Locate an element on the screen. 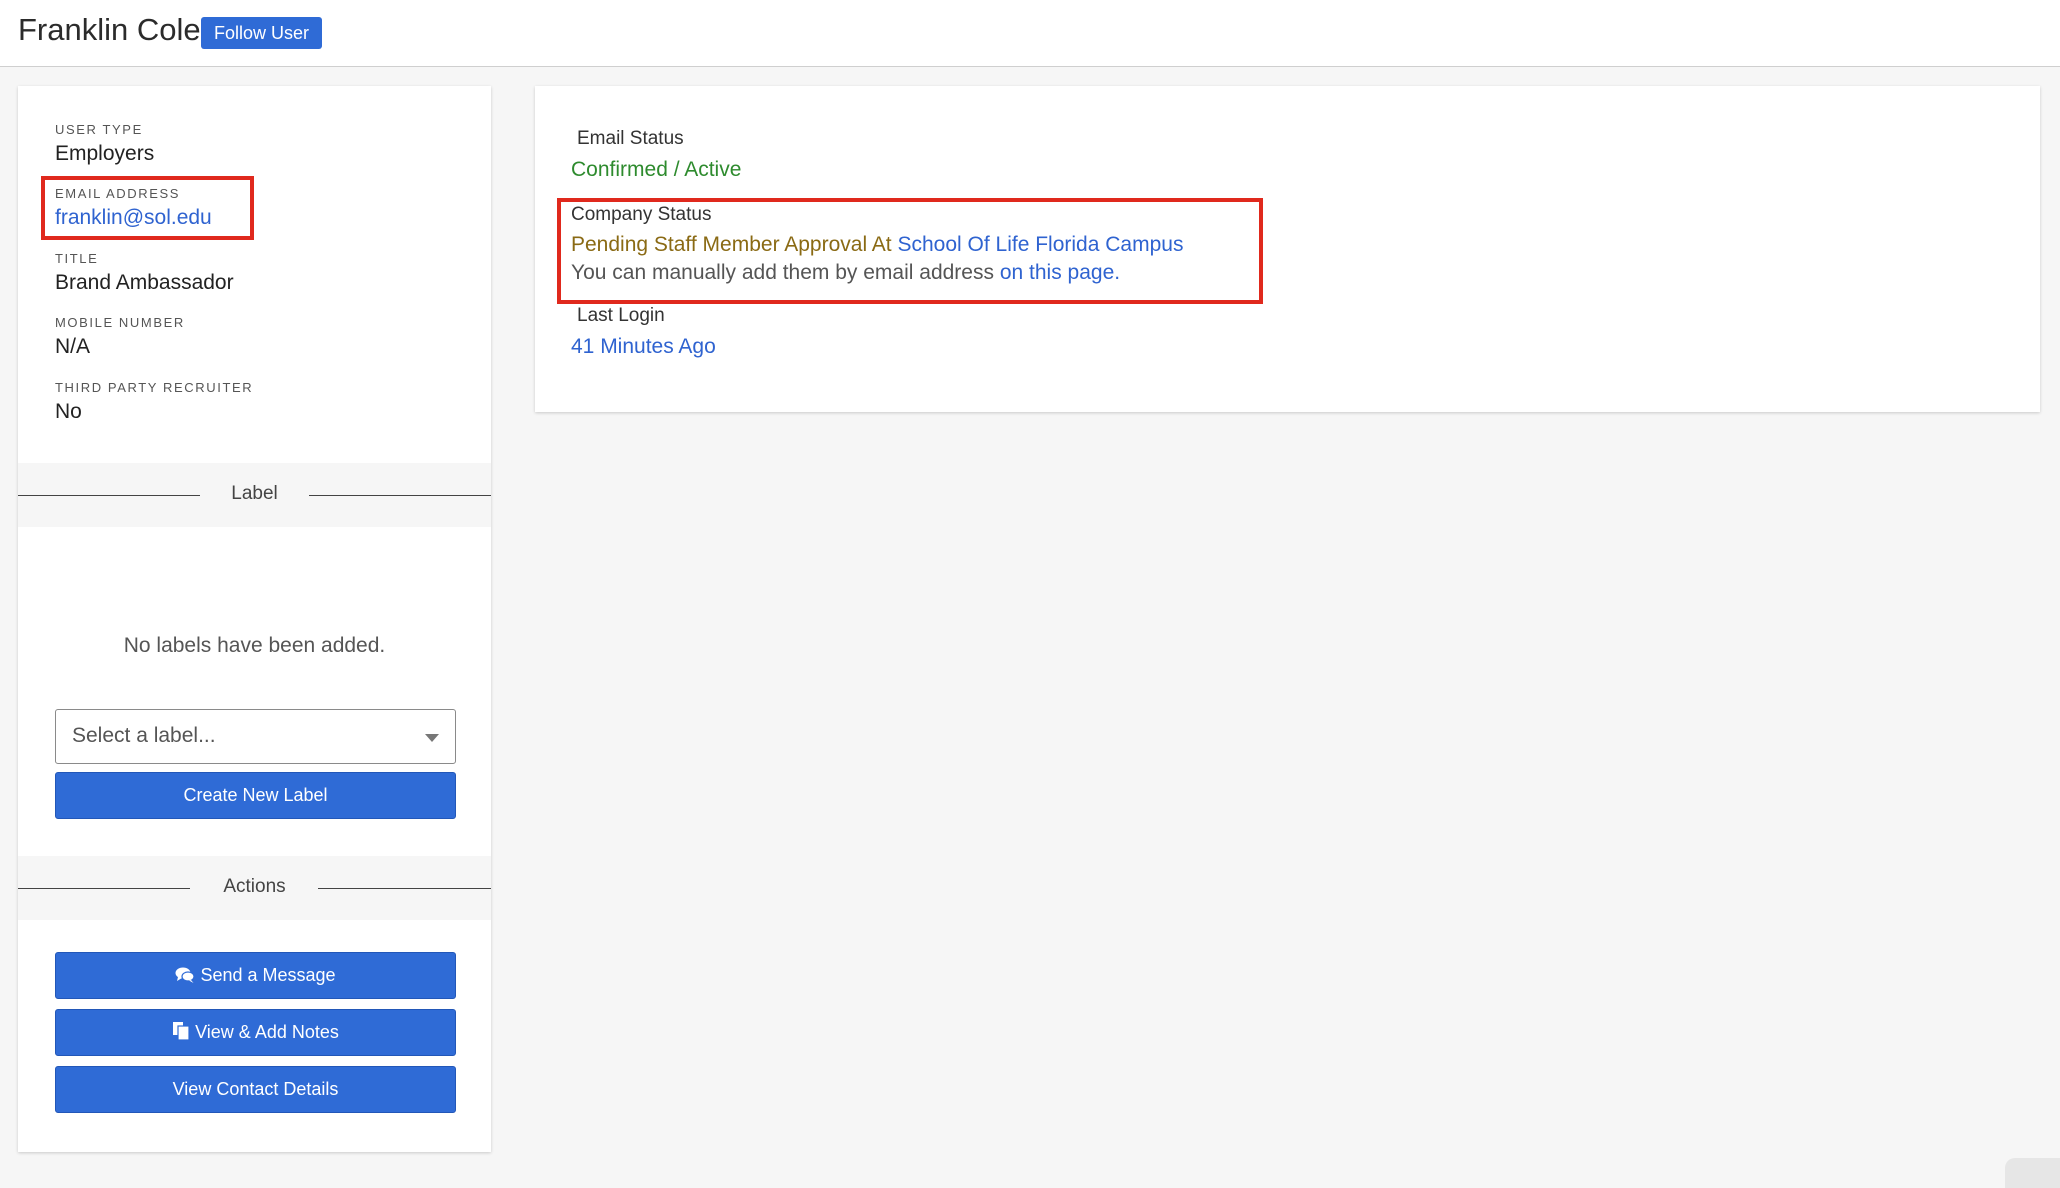 The width and height of the screenshot is (2060, 1188). mobile-label: MOBILE NUMBER is located at coordinates (120, 322).